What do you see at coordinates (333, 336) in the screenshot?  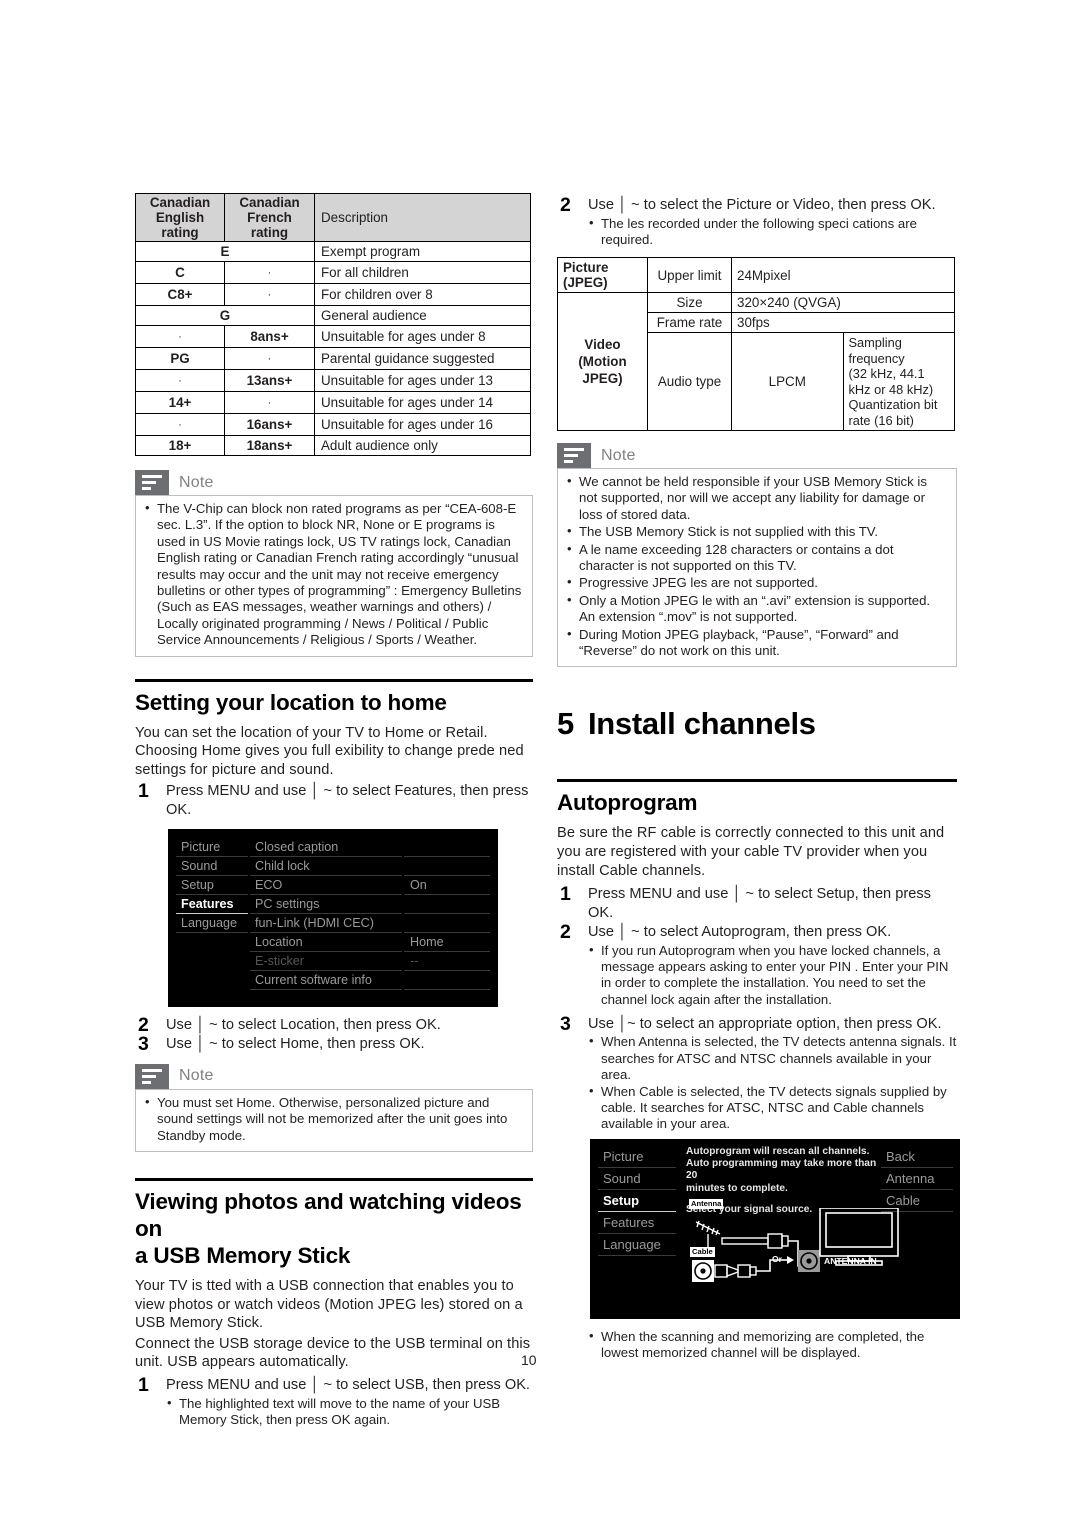 I see `table-row: · 8ans+ Unsuitable for ages under 8` at bounding box center [333, 336].